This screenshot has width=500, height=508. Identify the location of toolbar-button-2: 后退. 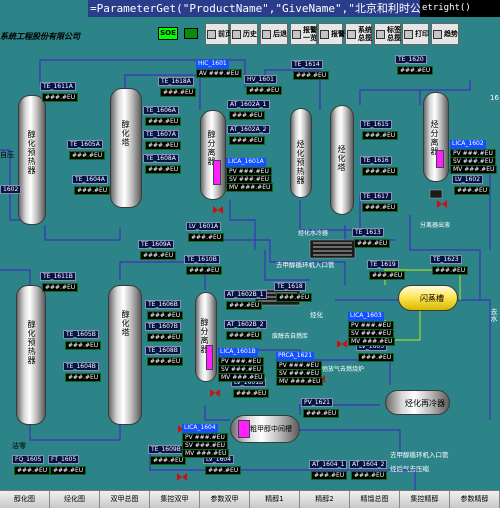
(274, 34).